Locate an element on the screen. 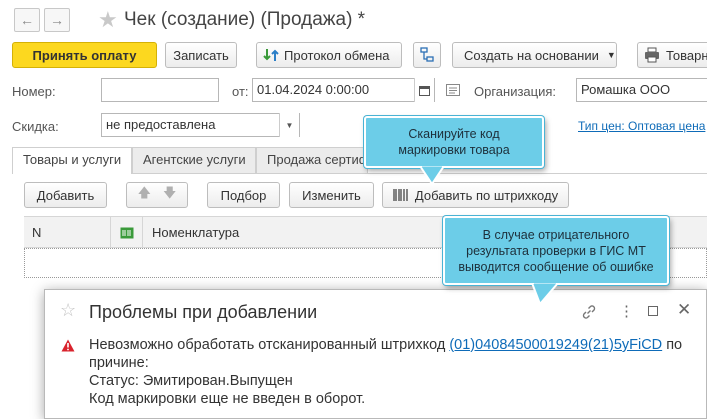 This screenshot has width=707, height=419. number-field is located at coordinates (160, 90).